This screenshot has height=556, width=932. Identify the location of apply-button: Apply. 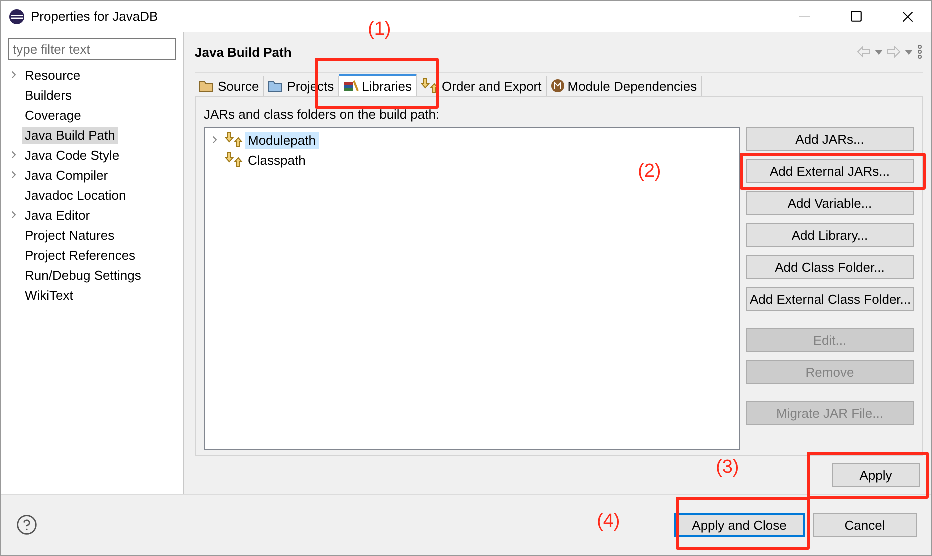
(876, 475).